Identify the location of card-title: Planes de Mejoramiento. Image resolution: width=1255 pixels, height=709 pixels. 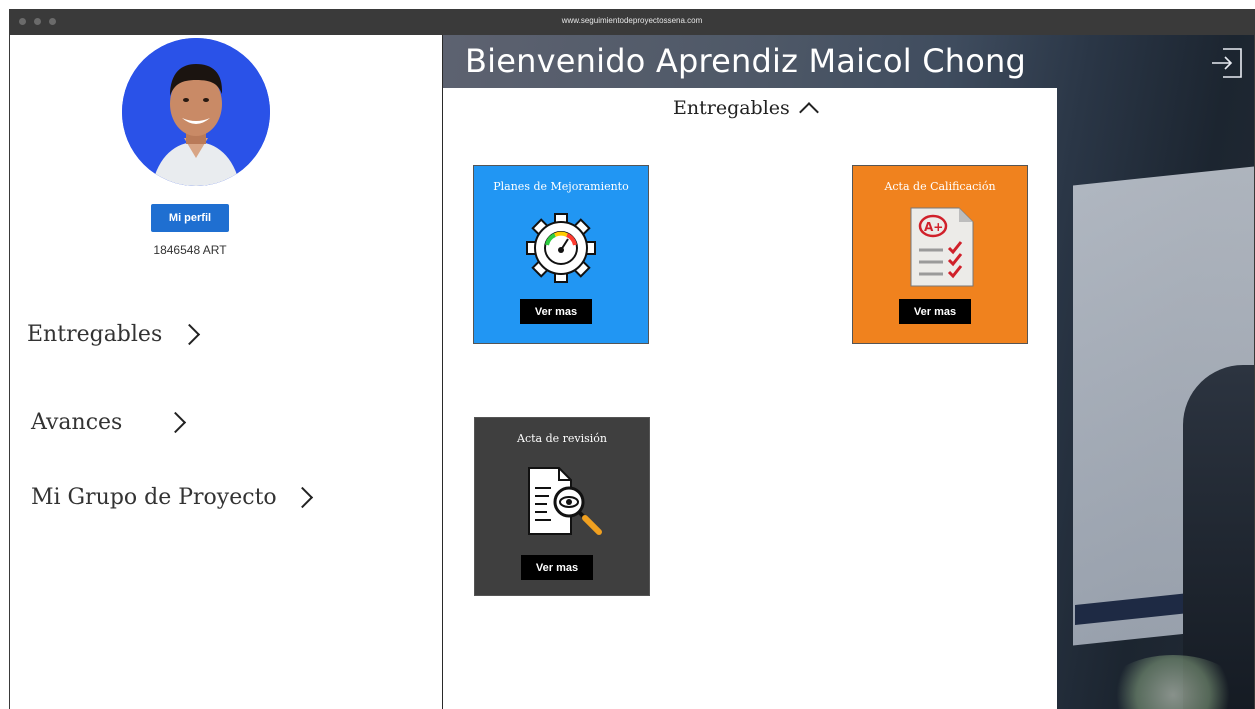
(561, 186).